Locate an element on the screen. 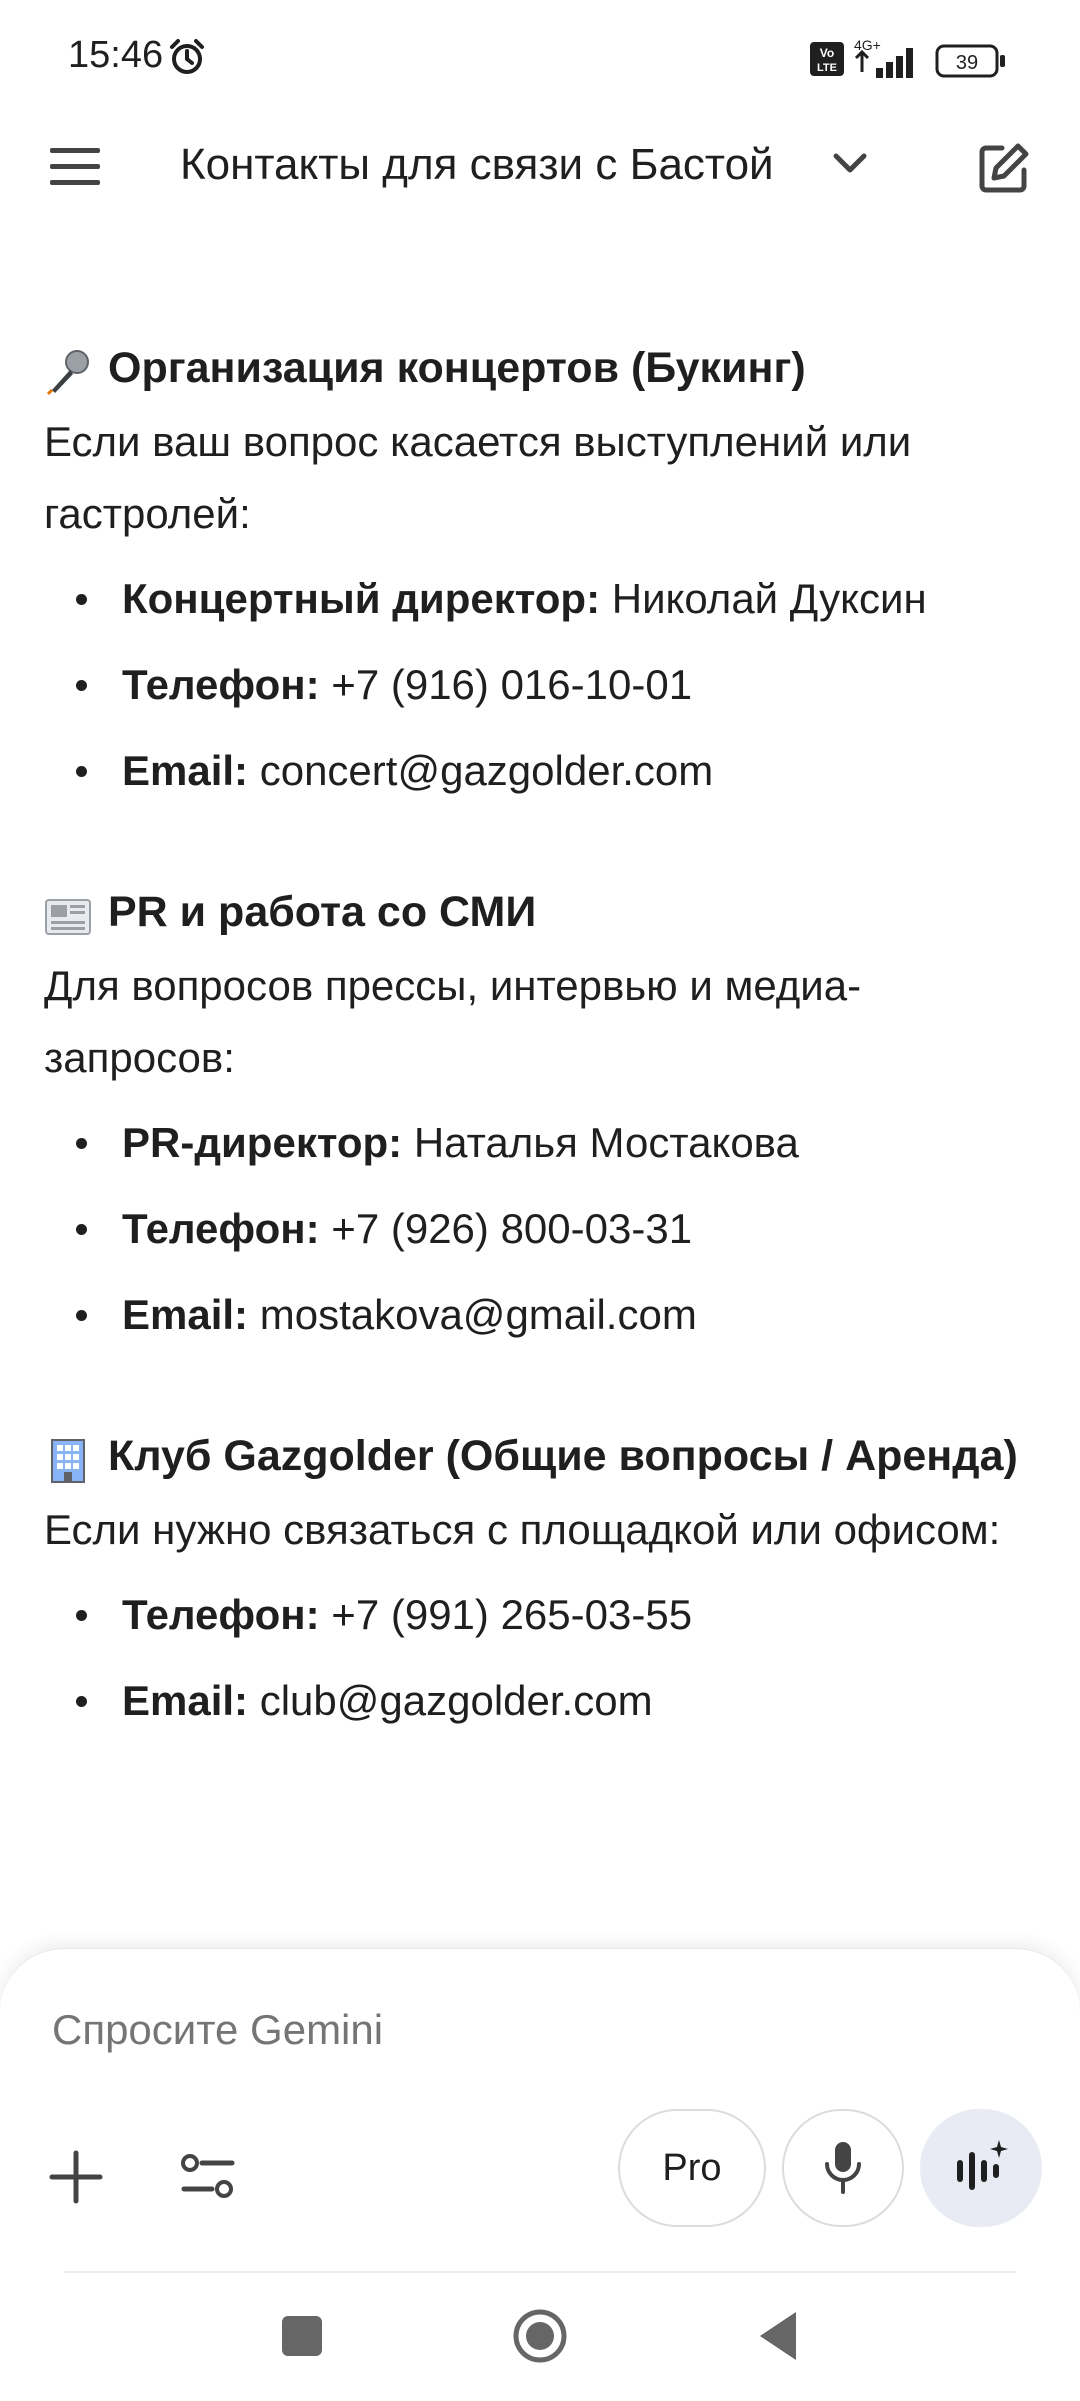  list-item: Email: mostakova@gmail.com is located at coordinates (534, 1315).